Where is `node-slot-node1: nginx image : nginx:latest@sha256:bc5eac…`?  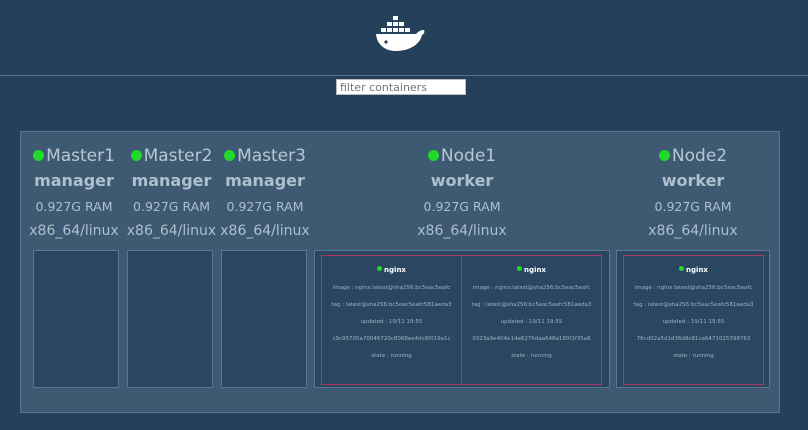
node-slot-node1: nginx image : nginx:latest@sha256:bc5eac… is located at coordinates (462, 319).